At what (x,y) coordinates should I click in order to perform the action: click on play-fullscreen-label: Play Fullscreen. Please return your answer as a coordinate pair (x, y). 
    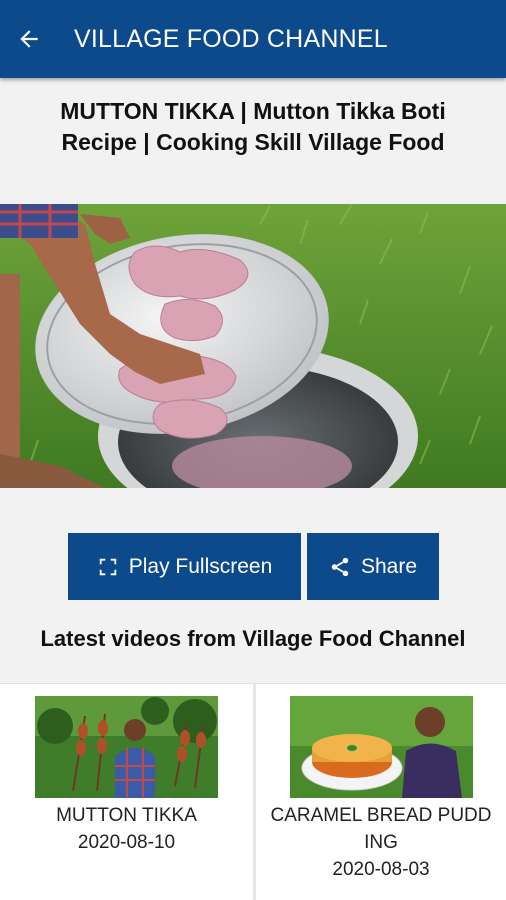
    Looking at the image, I should click on (200, 566).